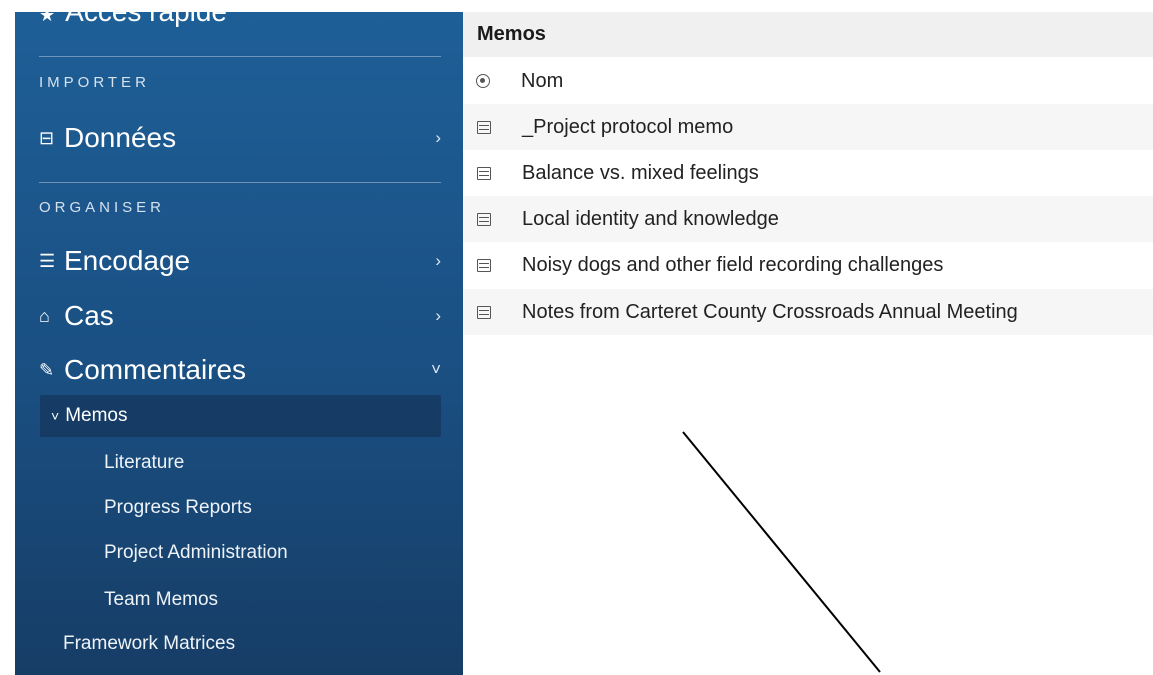 The image size is (1153, 675). I want to click on annotation-line, so click(781, 552).